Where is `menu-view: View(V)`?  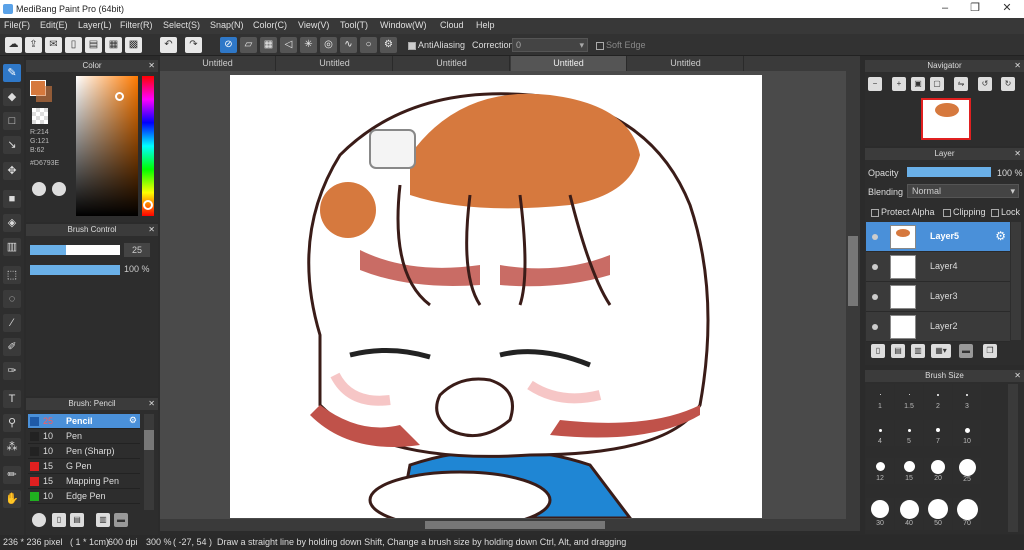 menu-view: View(V) is located at coordinates (313, 25).